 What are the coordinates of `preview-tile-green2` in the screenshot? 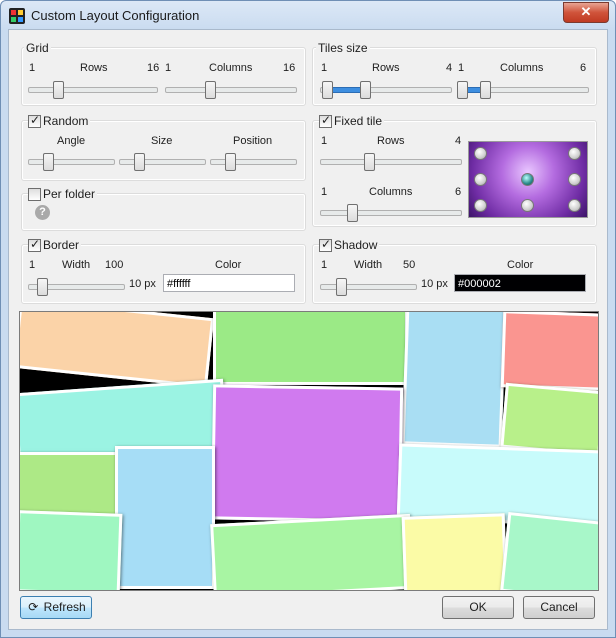 It's located at (312, 551).